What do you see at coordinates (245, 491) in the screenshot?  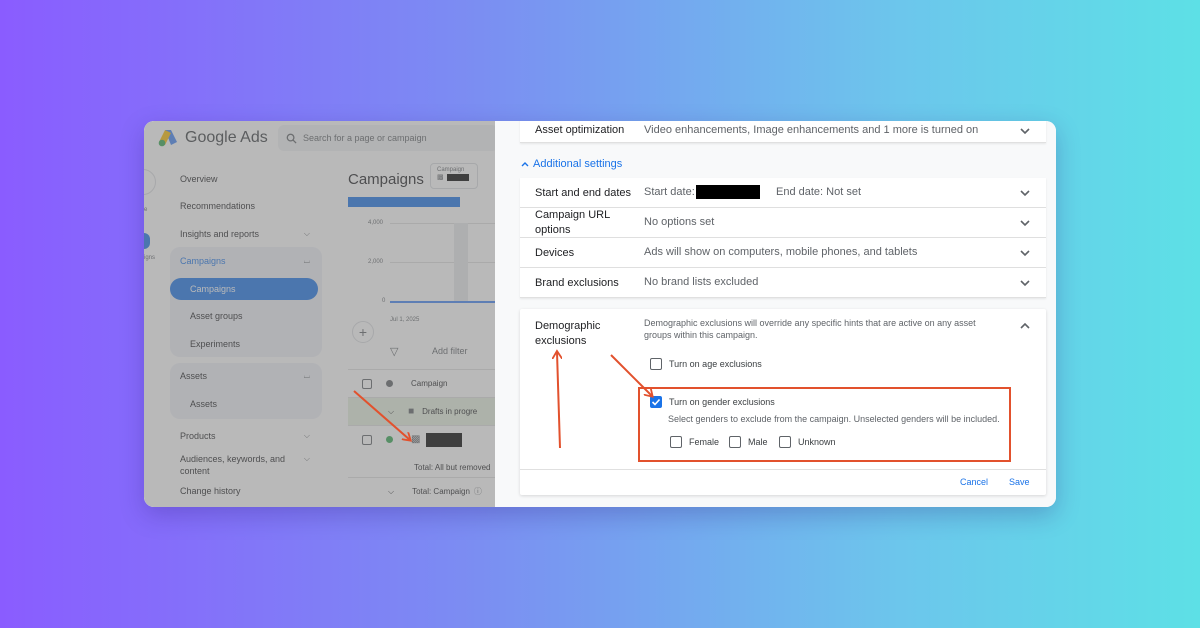 I see `nav-change-history: Change history` at bounding box center [245, 491].